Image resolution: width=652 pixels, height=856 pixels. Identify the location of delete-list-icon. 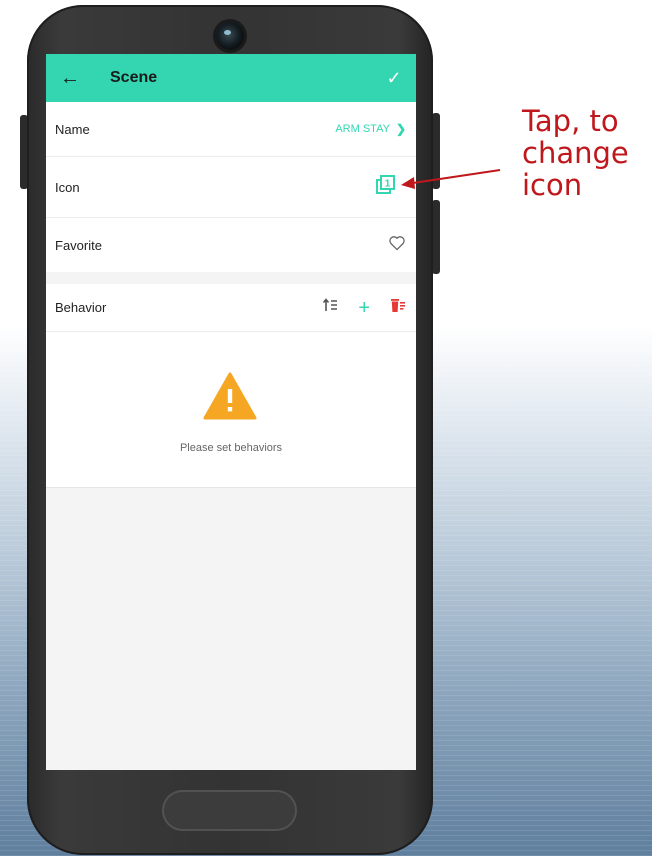
(398, 307).